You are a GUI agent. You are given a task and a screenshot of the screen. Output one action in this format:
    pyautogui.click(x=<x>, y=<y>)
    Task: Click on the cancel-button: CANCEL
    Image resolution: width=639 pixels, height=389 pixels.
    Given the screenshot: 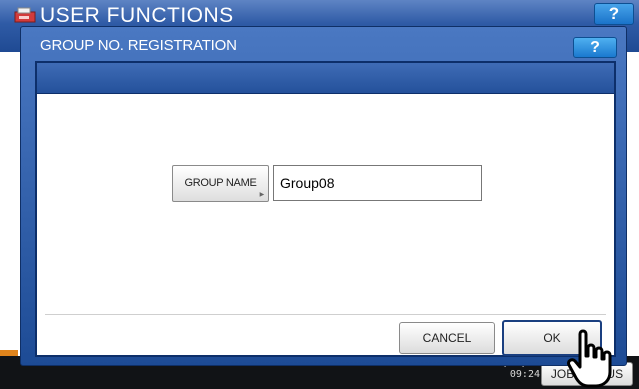 What is the action you would take?
    pyautogui.click(x=447, y=338)
    